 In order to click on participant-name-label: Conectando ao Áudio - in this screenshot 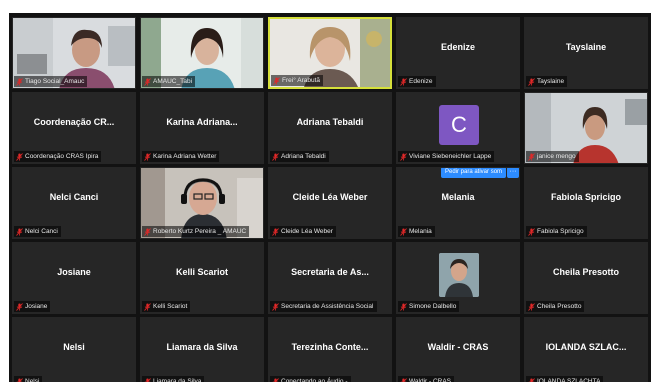, I will do `click(310, 379)`.